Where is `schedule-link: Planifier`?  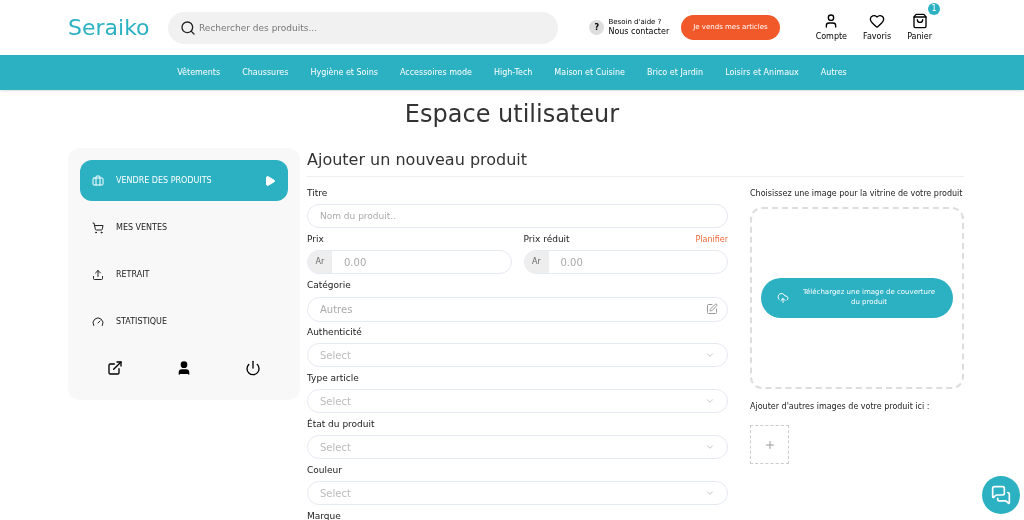
schedule-link: Planifier is located at coordinates (711, 240).